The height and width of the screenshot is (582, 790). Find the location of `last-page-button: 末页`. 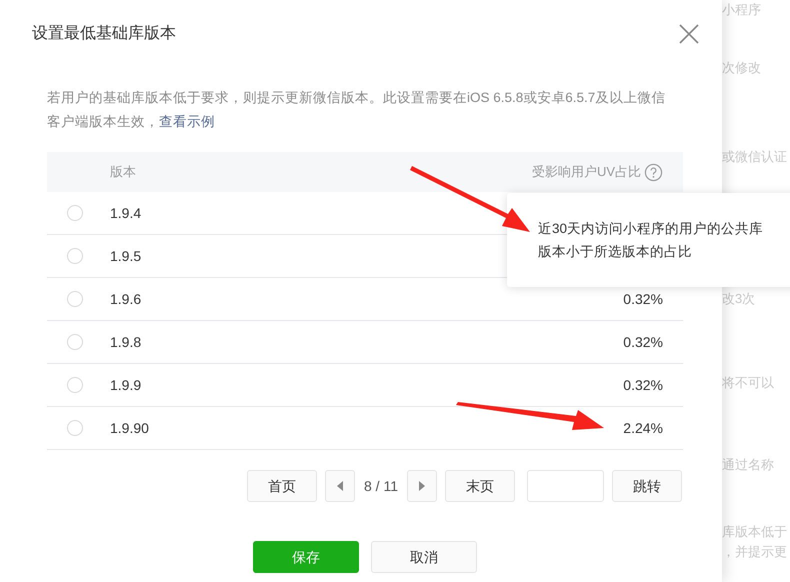

last-page-button: 末页 is located at coordinates (480, 486).